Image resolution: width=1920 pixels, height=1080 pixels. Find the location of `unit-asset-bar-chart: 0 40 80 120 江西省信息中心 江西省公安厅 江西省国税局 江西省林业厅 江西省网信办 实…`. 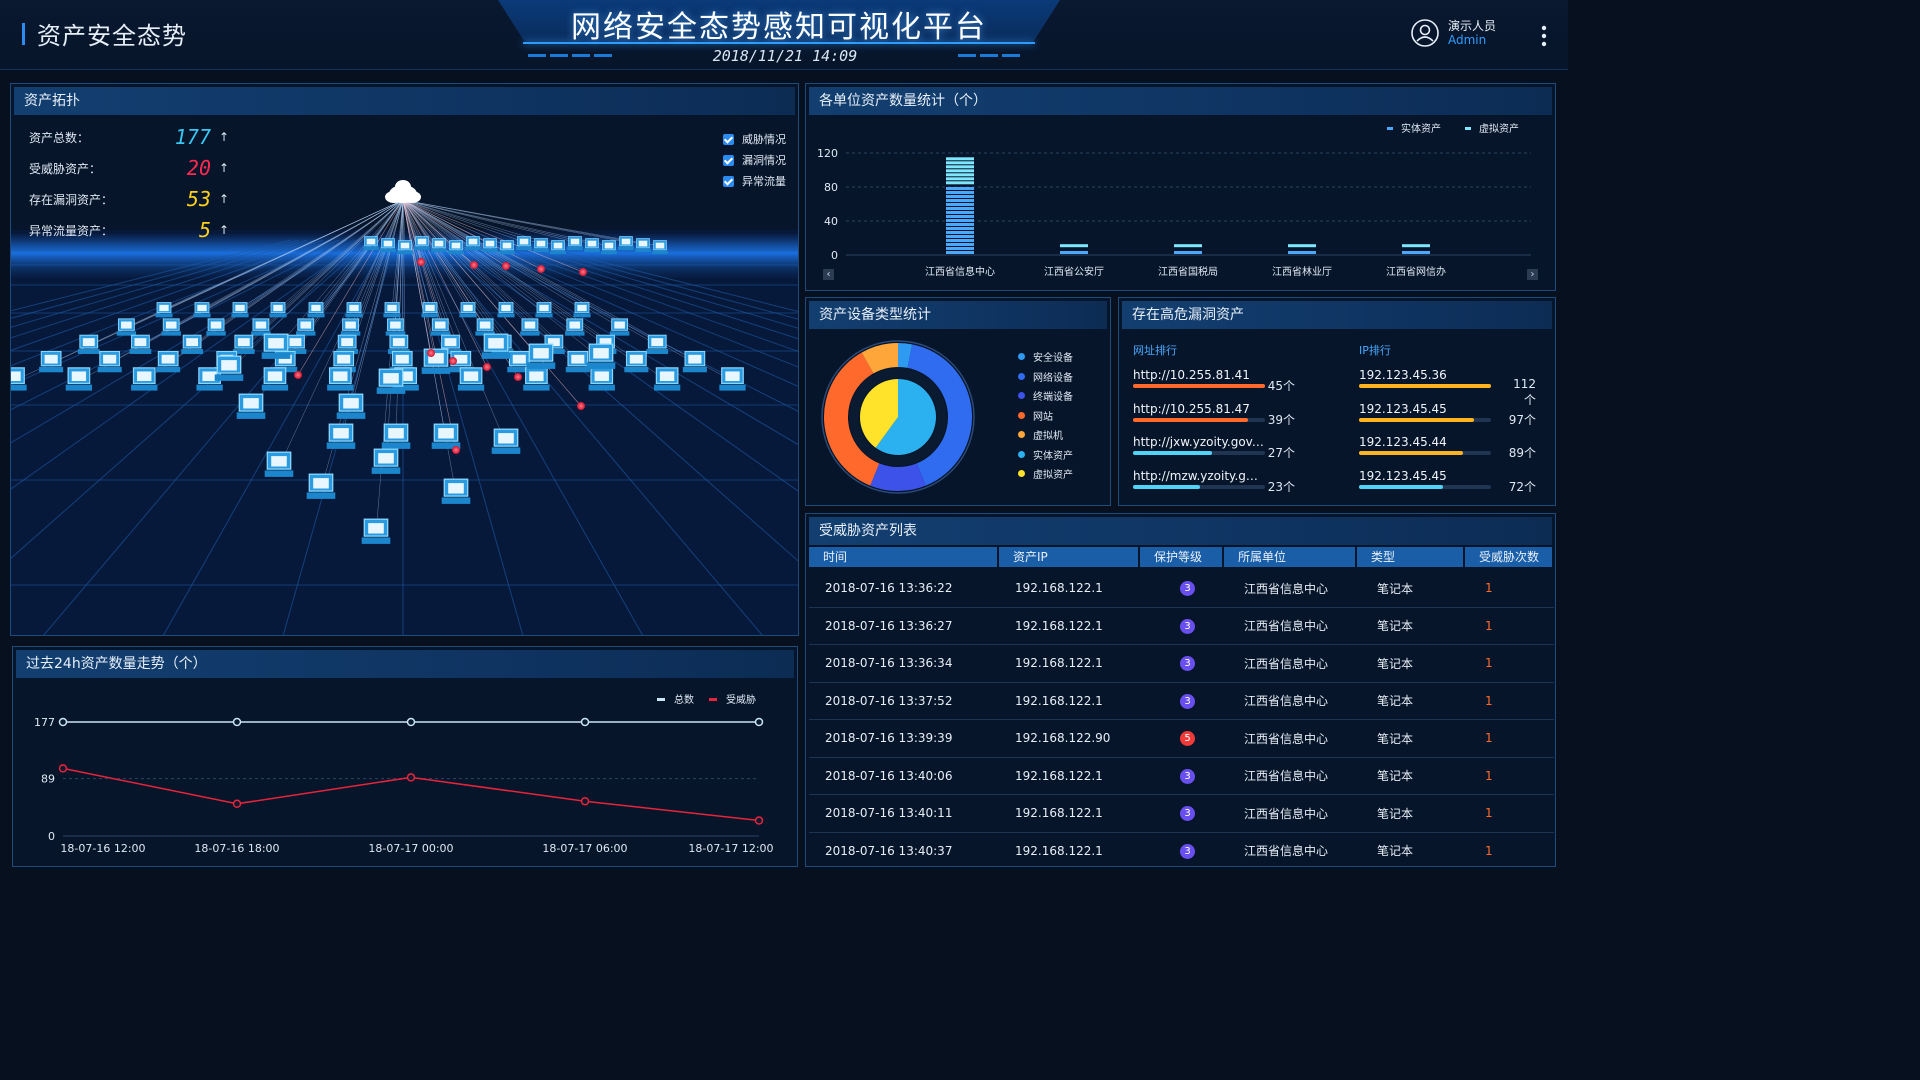

unit-asset-bar-chart: 0 40 80 120 江西省信息中心 江西省公安厅 江西省国税局 江西省林业厅 江西省网信办 实… is located at coordinates (1180, 202).